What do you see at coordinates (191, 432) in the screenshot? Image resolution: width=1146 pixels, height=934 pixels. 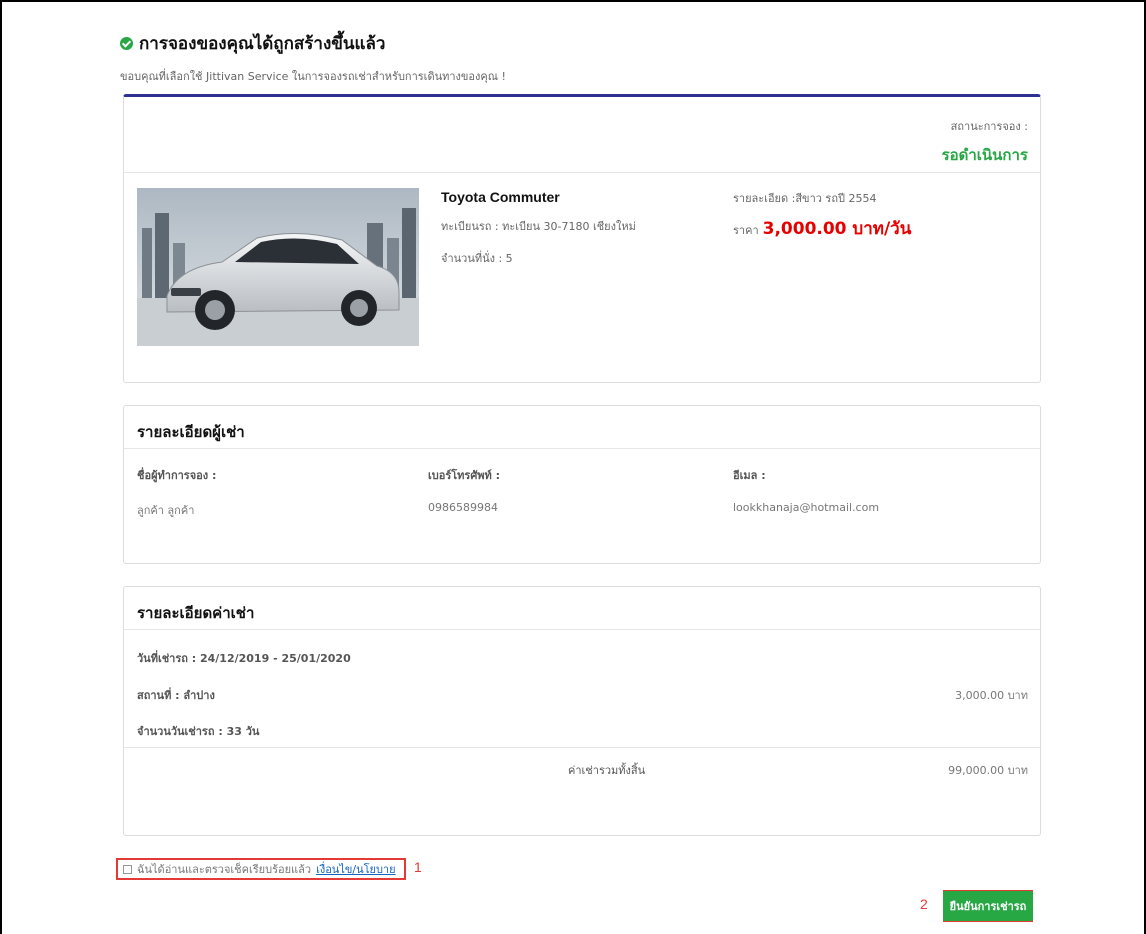 I see `renter-title: รายละเอียดผู้เช่า` at bounding box center [191, 432].